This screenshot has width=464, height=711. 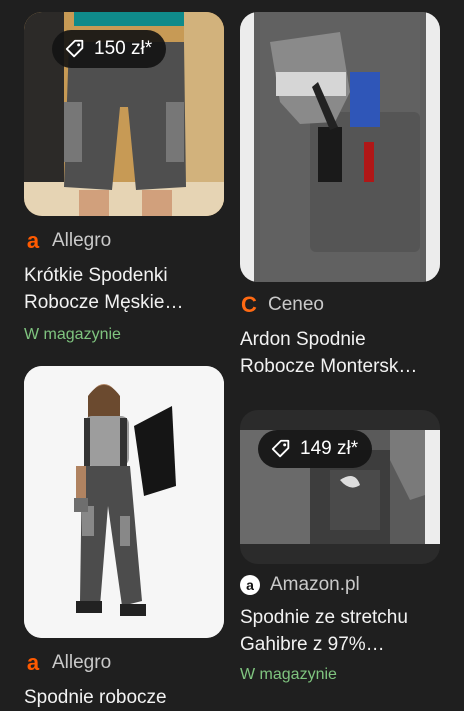 I want to click on merchant-row: C Ceneo, so click(x=340, y=305).